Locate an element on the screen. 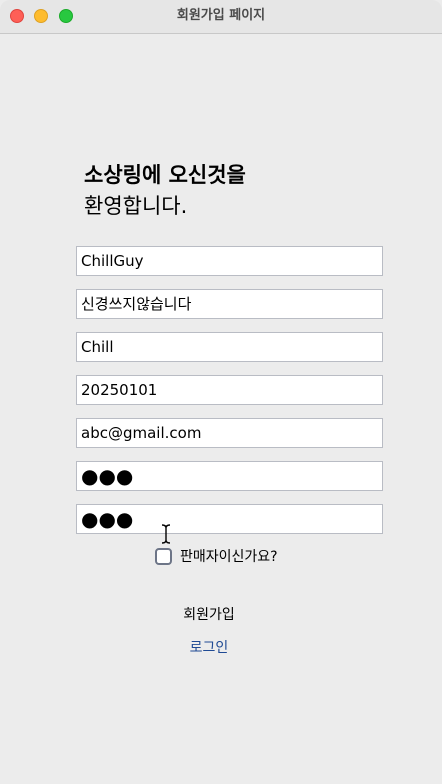  window-title: 회원가입 페이지 is located at coordinates (221, 15).